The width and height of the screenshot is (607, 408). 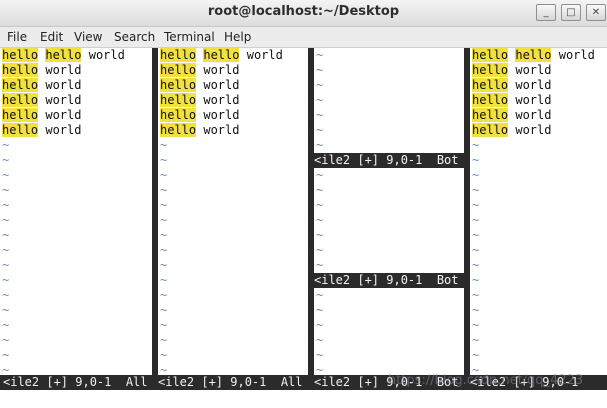 What do you see at coordinates (571, 12) in the screenshot?
I see `maximize-button: □` at bounding box center [571, 12].